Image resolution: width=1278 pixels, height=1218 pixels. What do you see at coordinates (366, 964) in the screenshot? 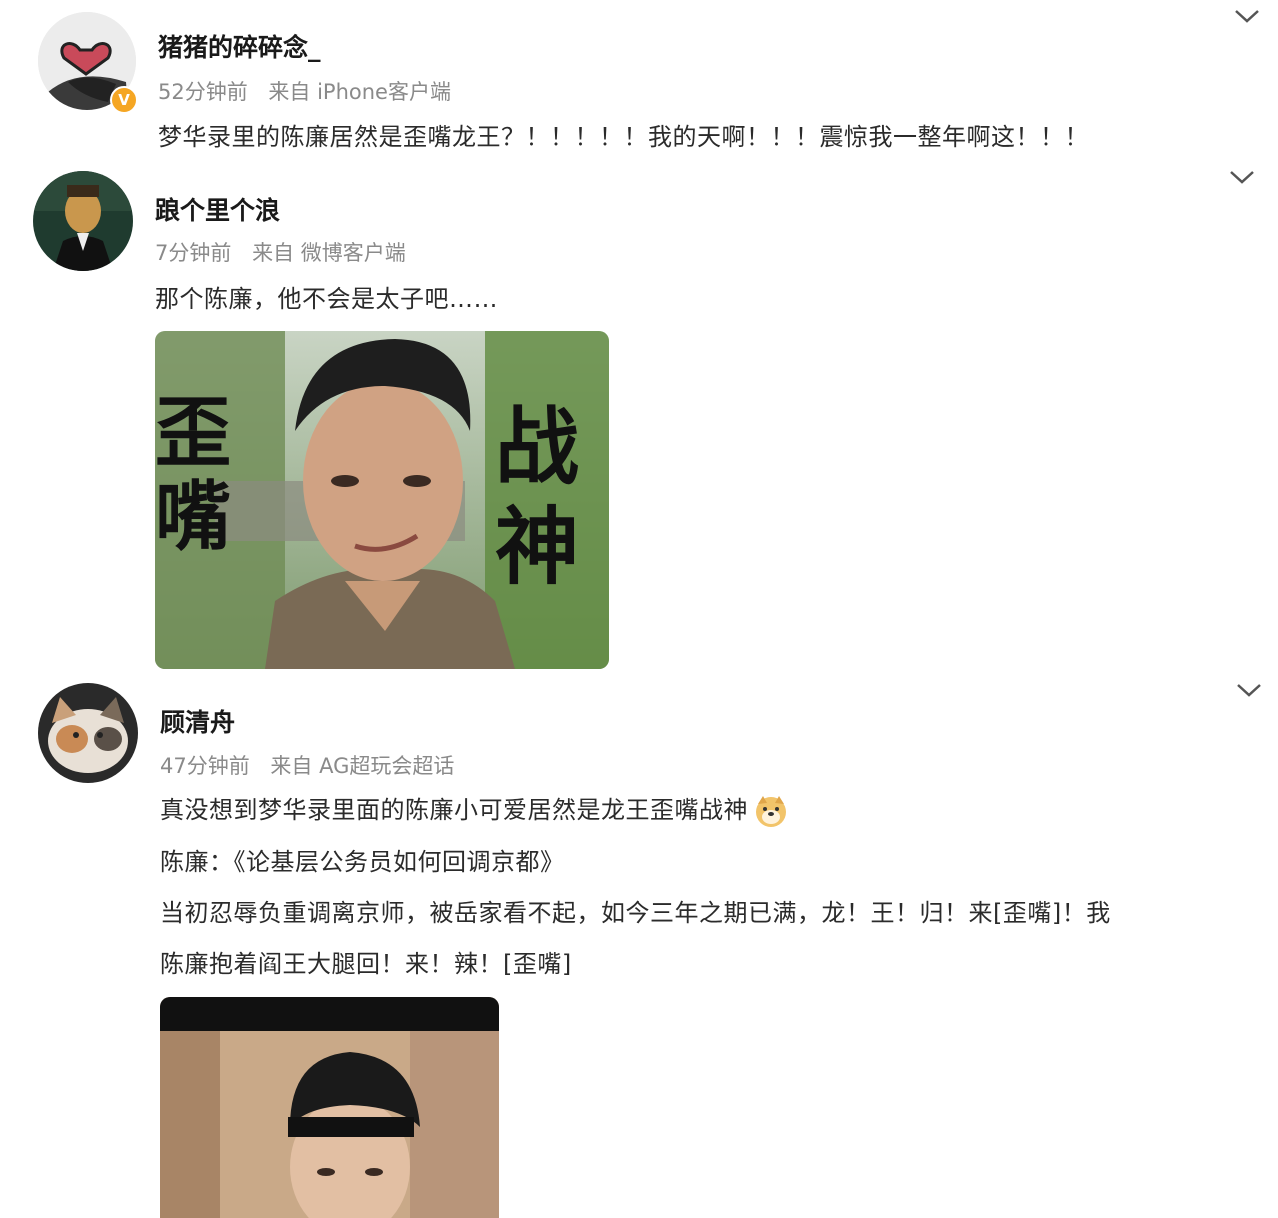
I see `post-text: 陈廉抱着阎王大腿回！来！辣！[歪嘴]` at bounding box center [366, 964].